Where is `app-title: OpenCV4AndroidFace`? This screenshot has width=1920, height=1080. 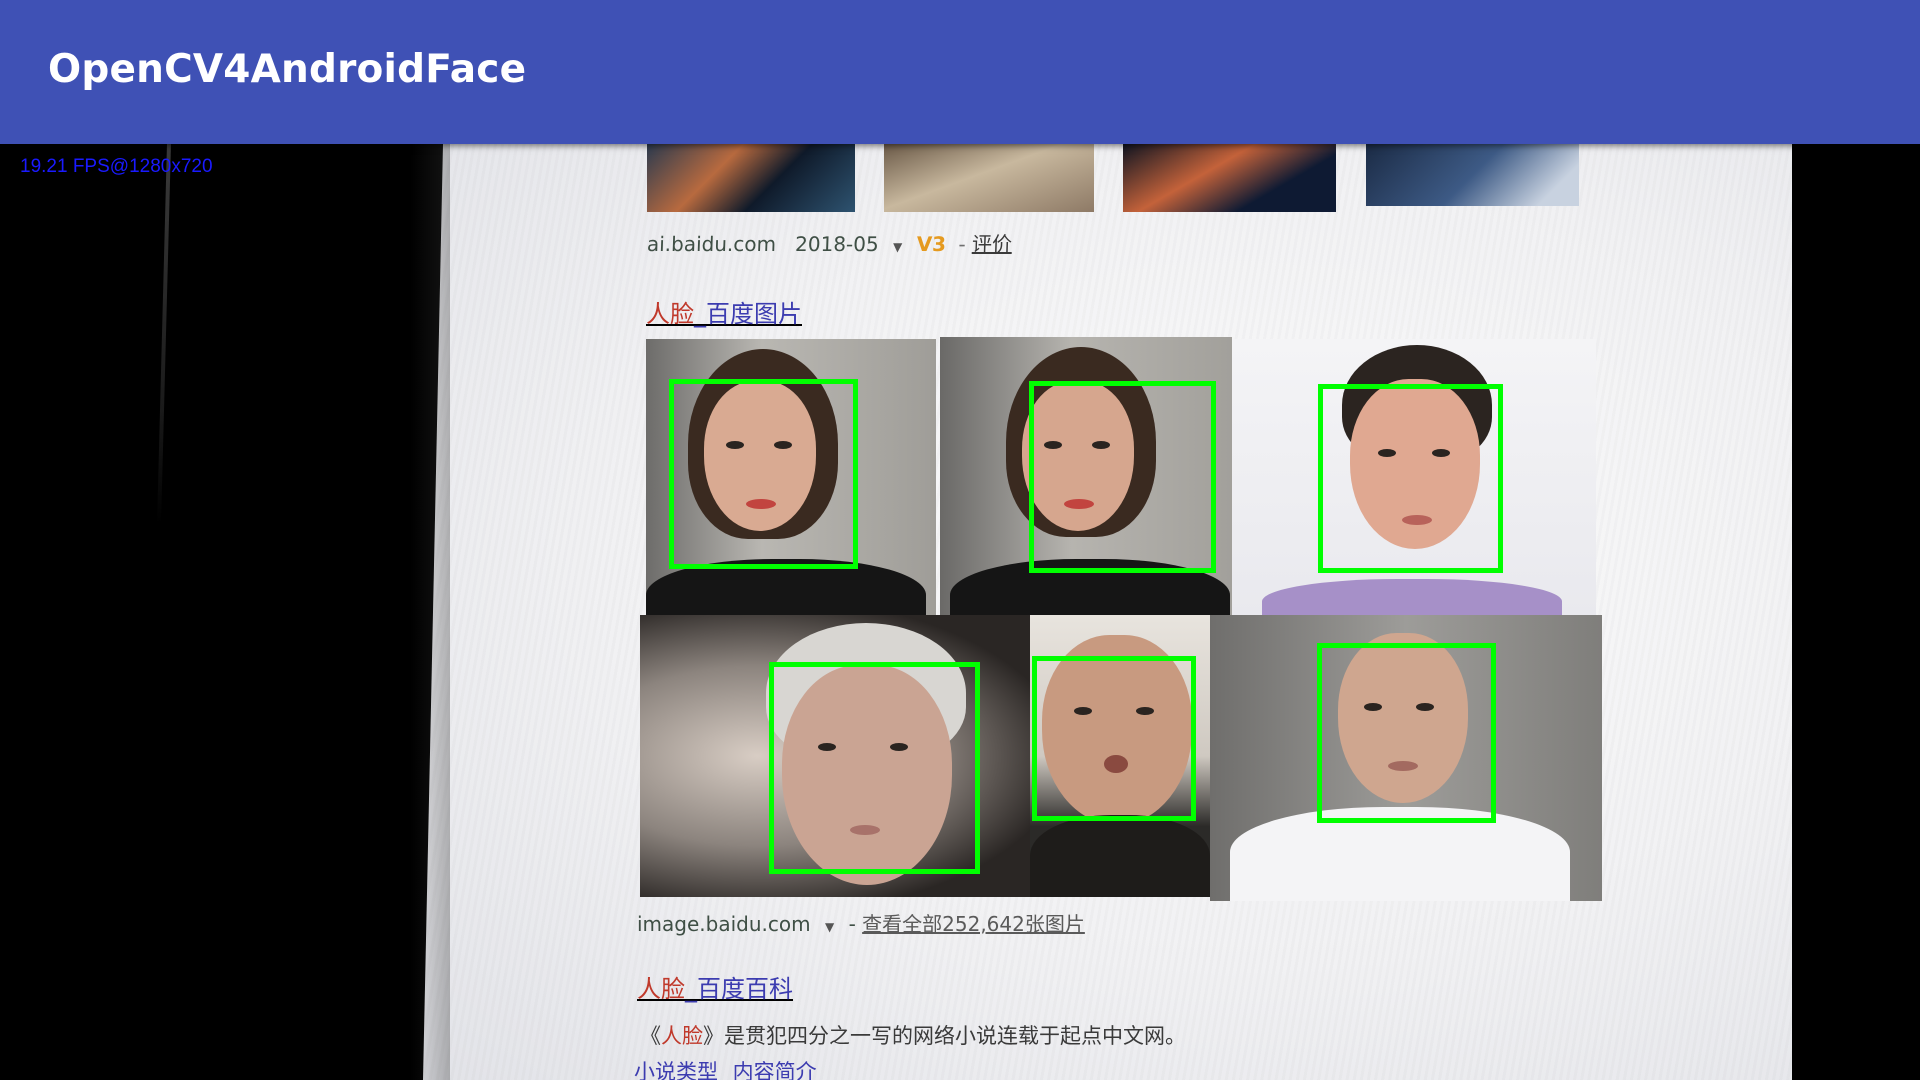
app-title: OpenCV4AndroidFace is located at coordinates (287, 69).